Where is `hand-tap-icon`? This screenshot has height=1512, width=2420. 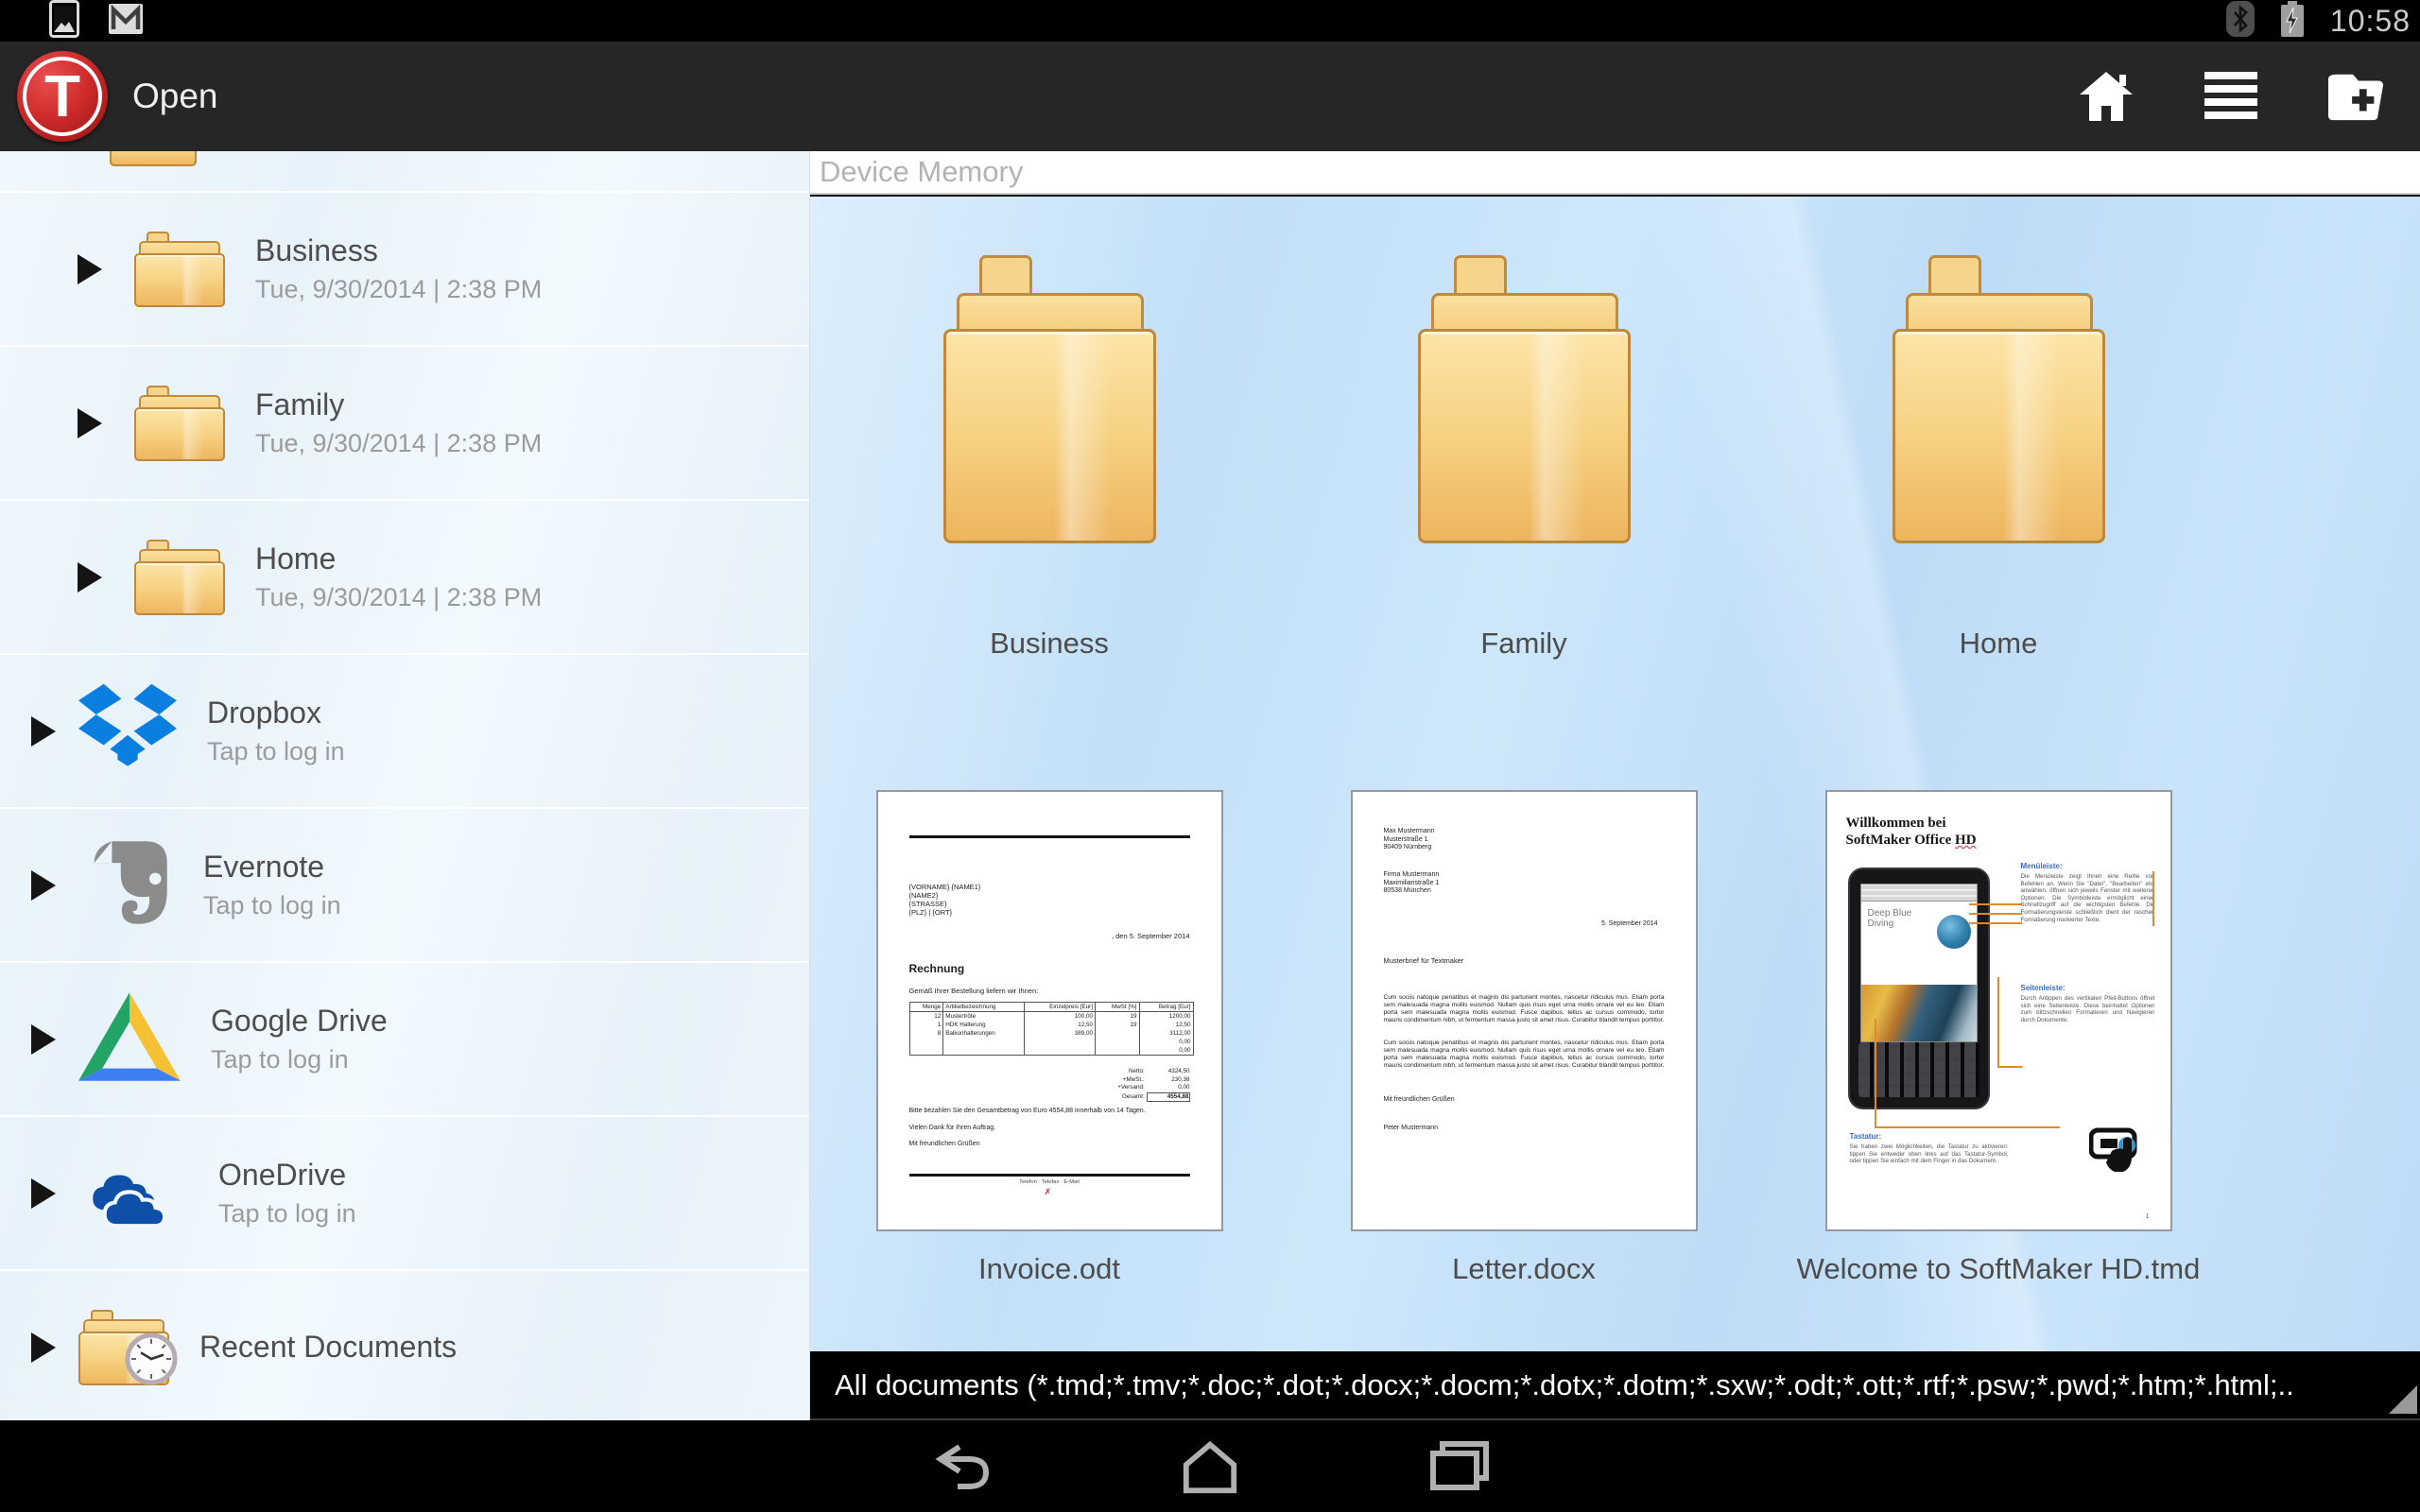 hand-tap-icon is located at coordinates (2118, 1157).